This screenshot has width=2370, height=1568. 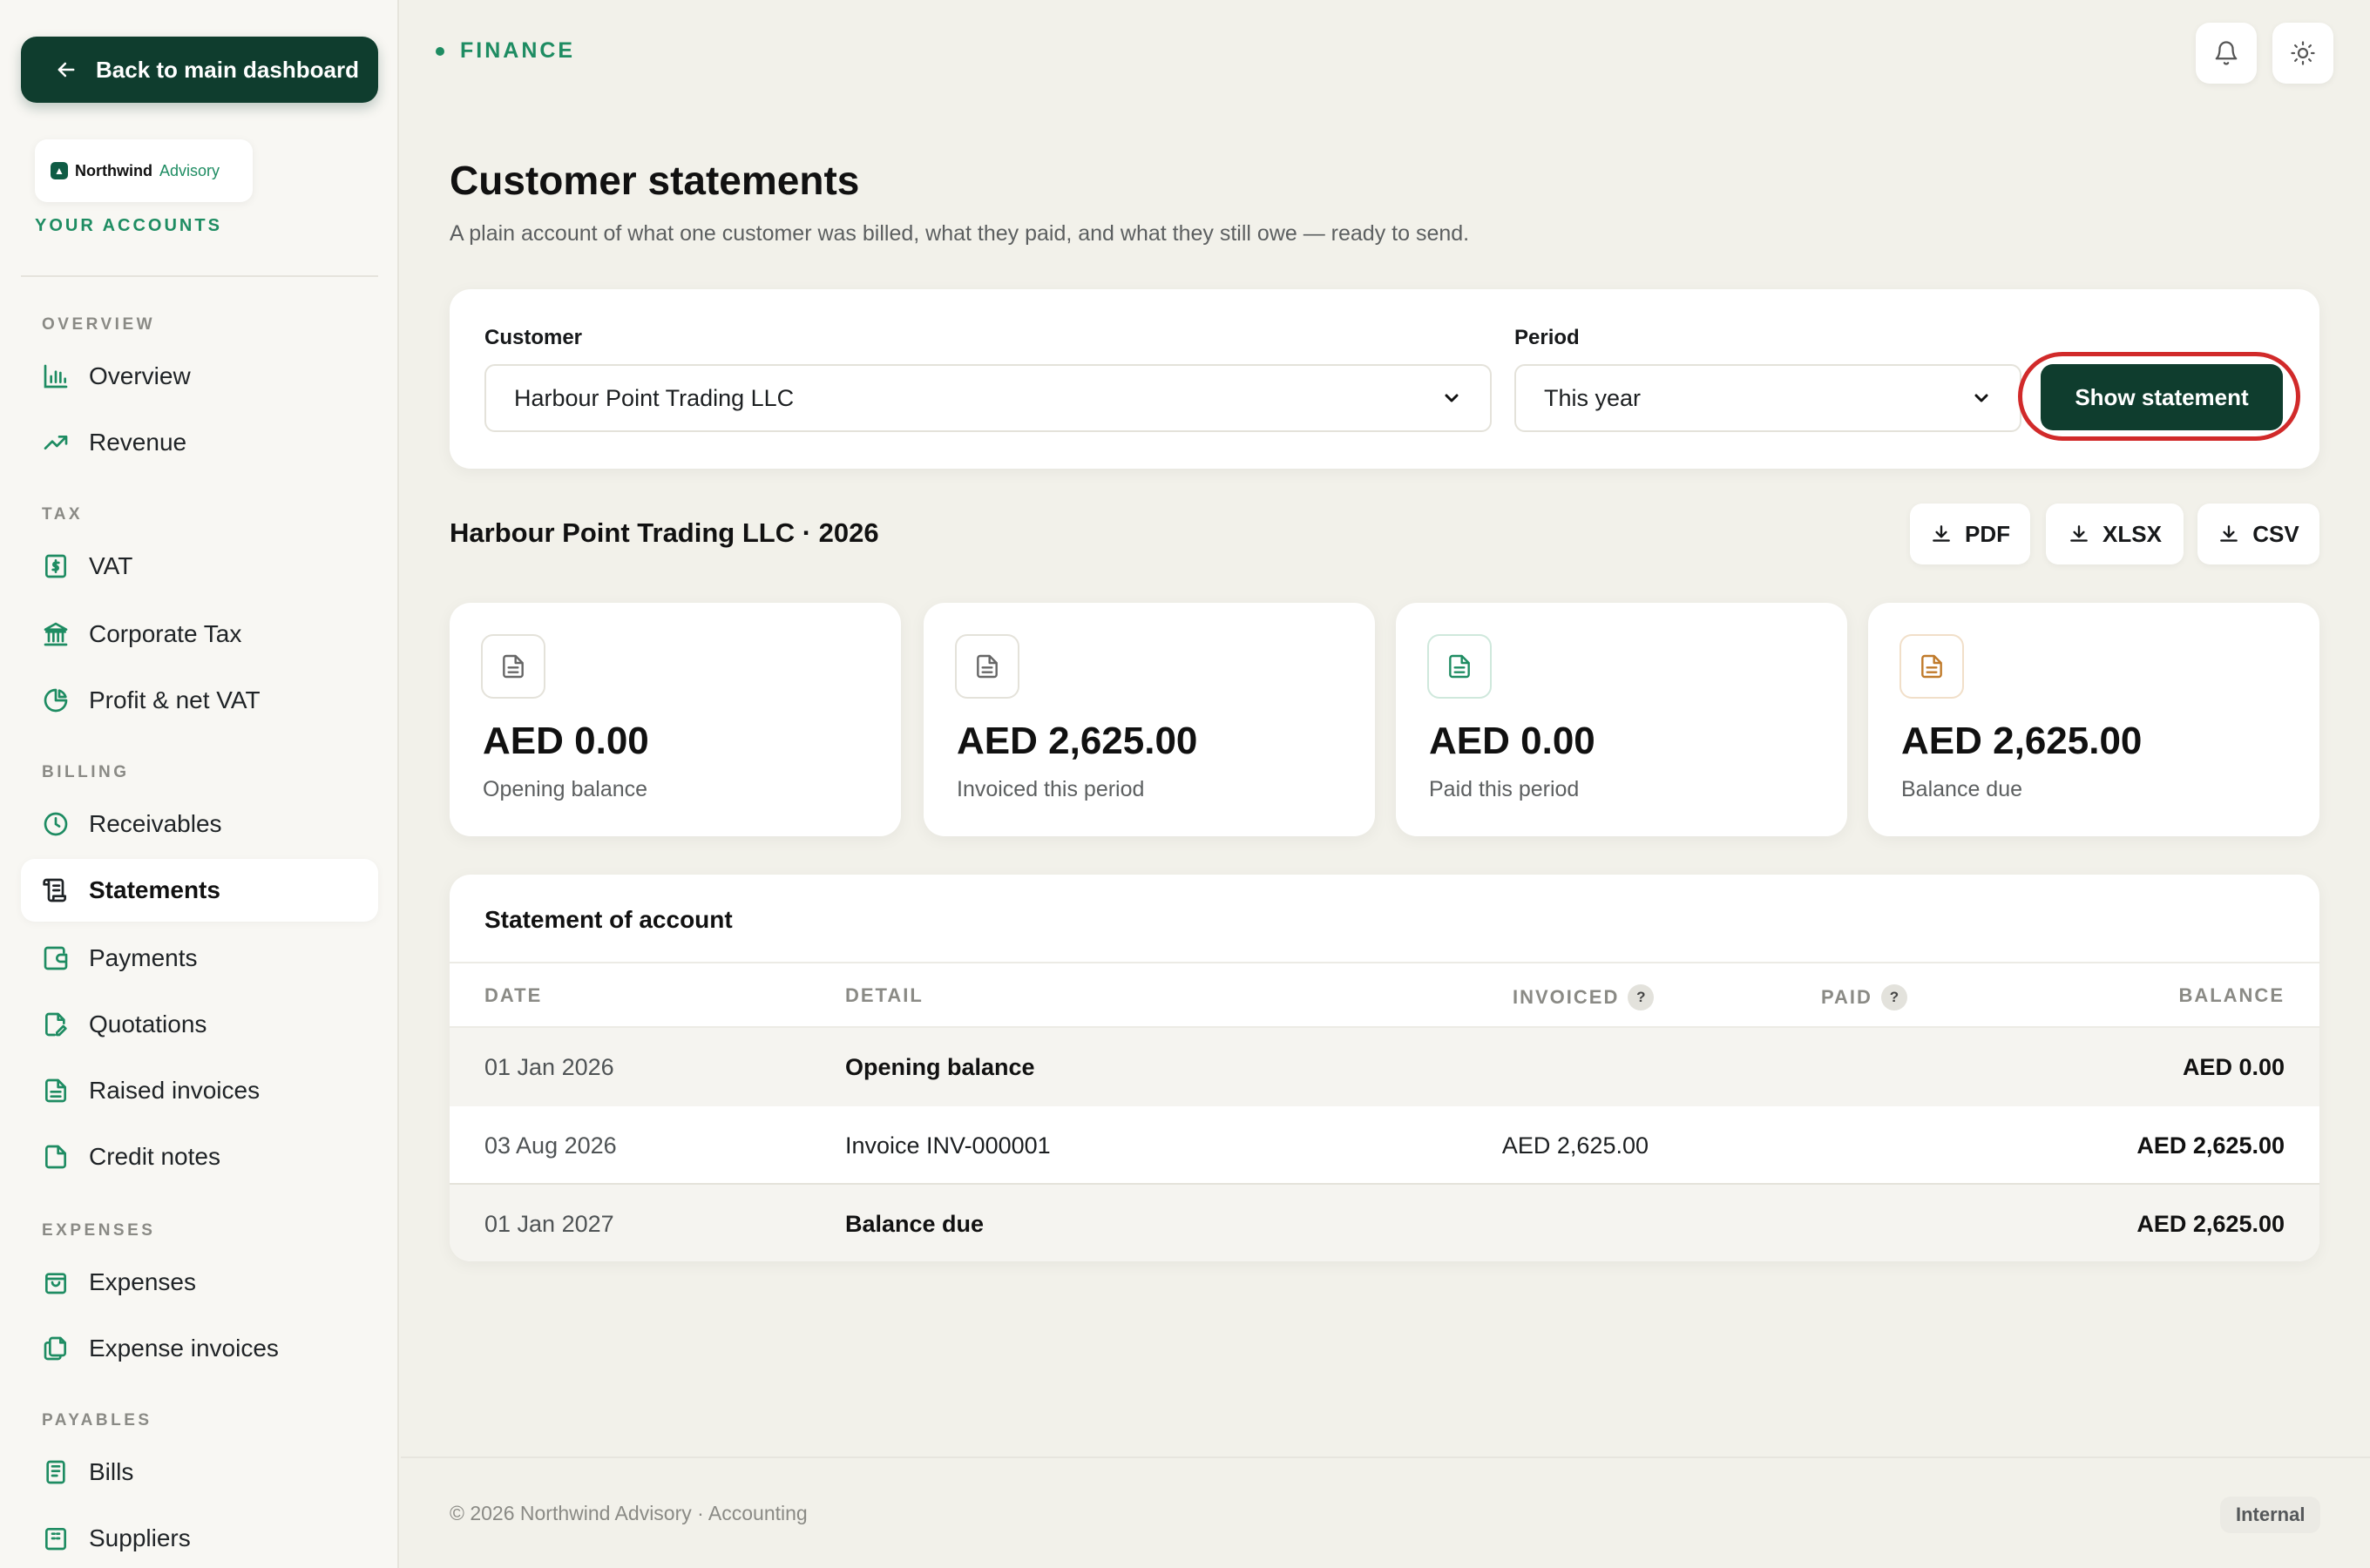 What do you see at coordinates (175, 699) in the screenshot?
I see `sidebar-item-label: Profit & net VAT` at bounding box center [175, 699].